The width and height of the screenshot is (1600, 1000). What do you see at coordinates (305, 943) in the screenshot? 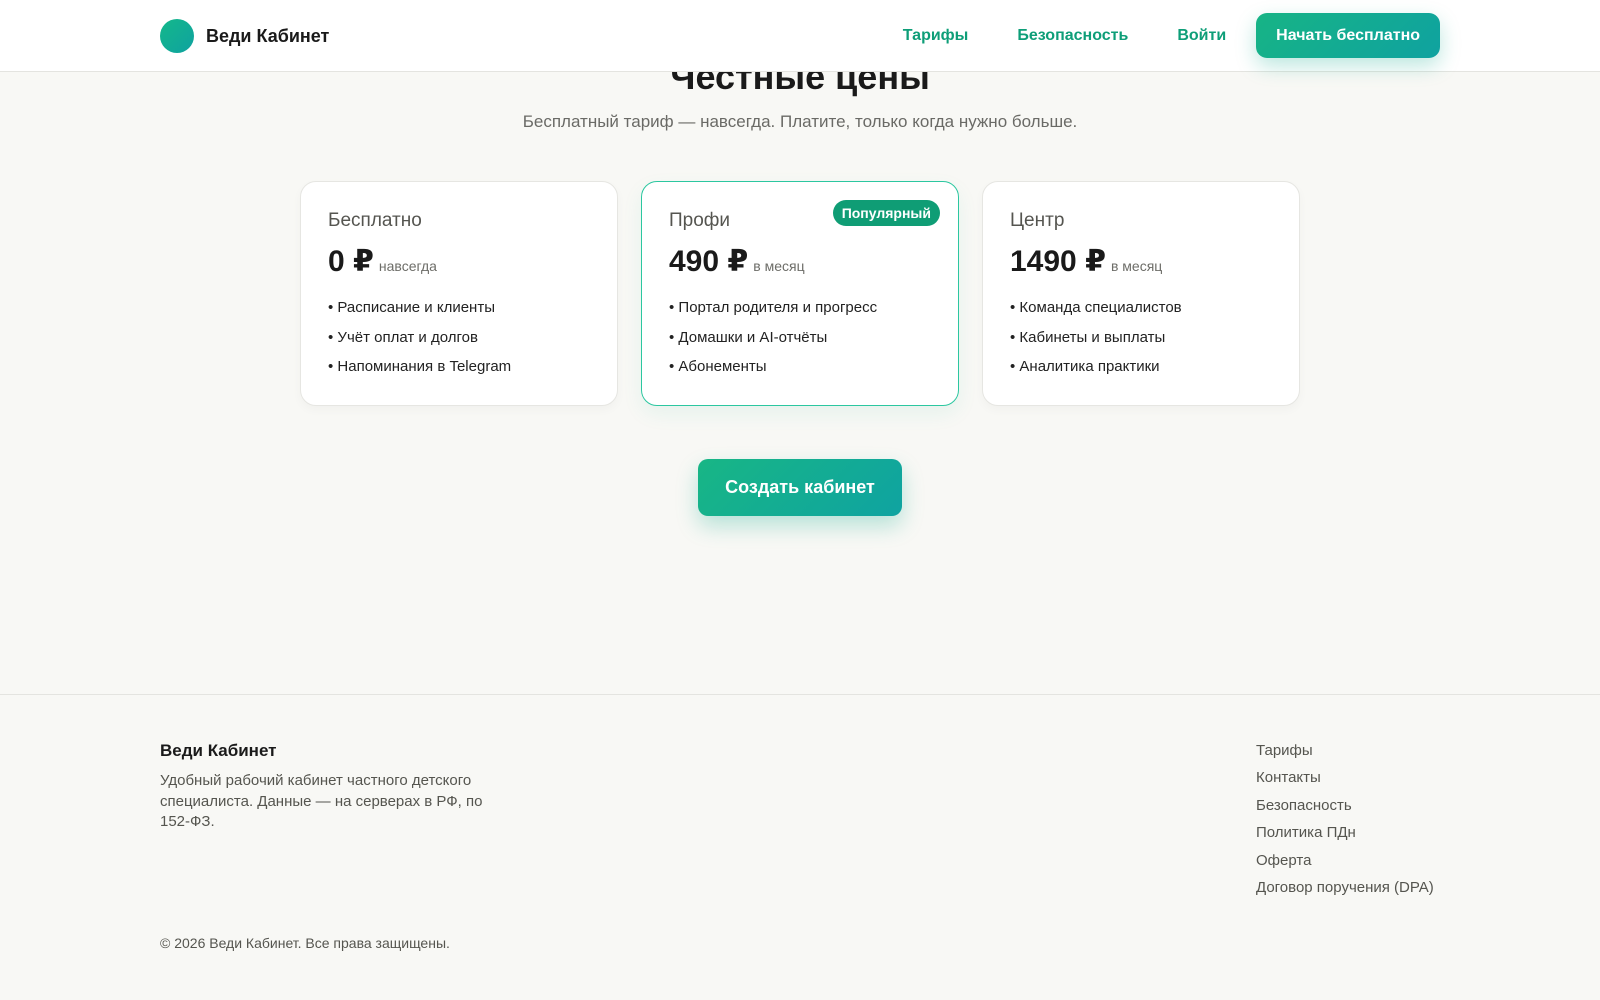
I see `copyright: © 2026 Веди Кабинет. Все права защищены.` at bounding box center [305, 943].